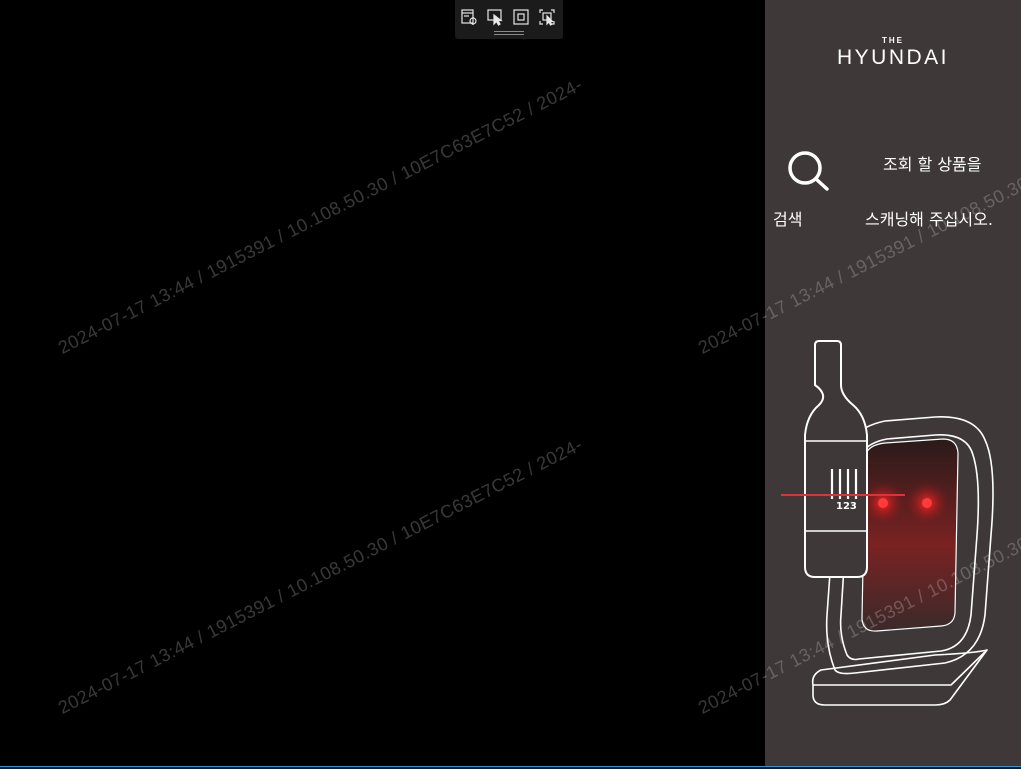 This screenshot has height=769, width=1021. Describe the element at coordinates (893, 40) in the screenshot. I see `logo-the-text: THE` at that location.